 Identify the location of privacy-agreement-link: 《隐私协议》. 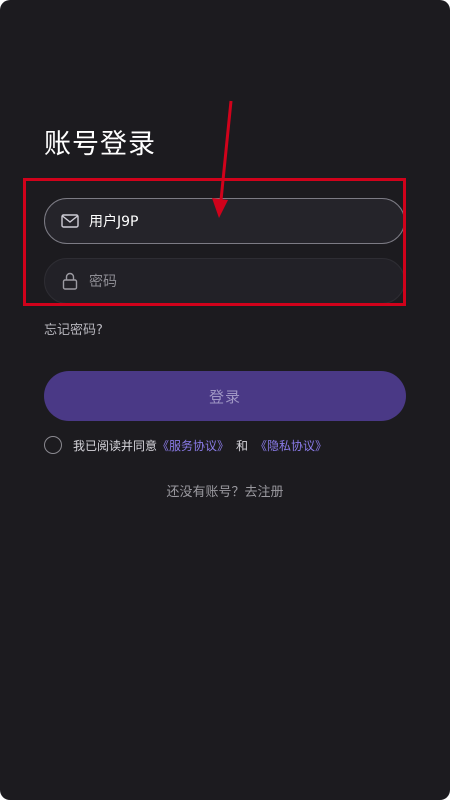
(291, 445).